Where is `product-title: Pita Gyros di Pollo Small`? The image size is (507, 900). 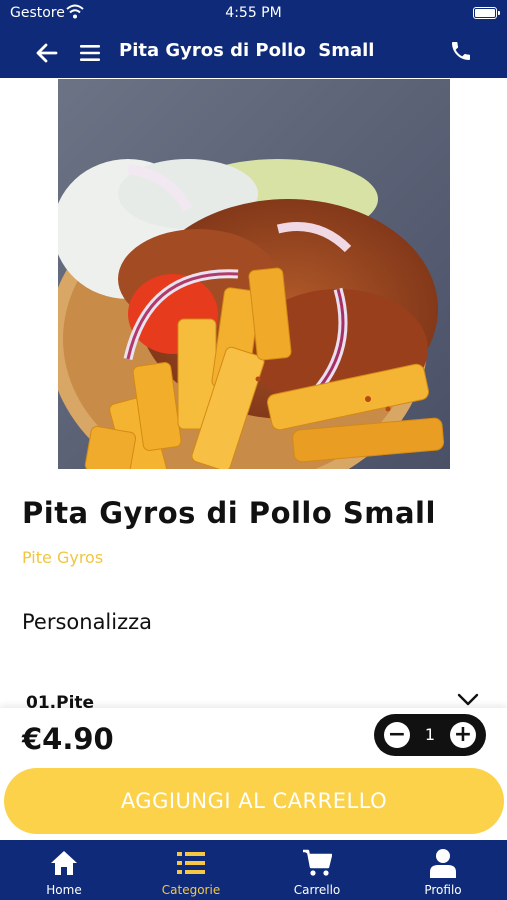
product-title: Pita Gyros di Pollo Small is located at coordinates (229, 513).